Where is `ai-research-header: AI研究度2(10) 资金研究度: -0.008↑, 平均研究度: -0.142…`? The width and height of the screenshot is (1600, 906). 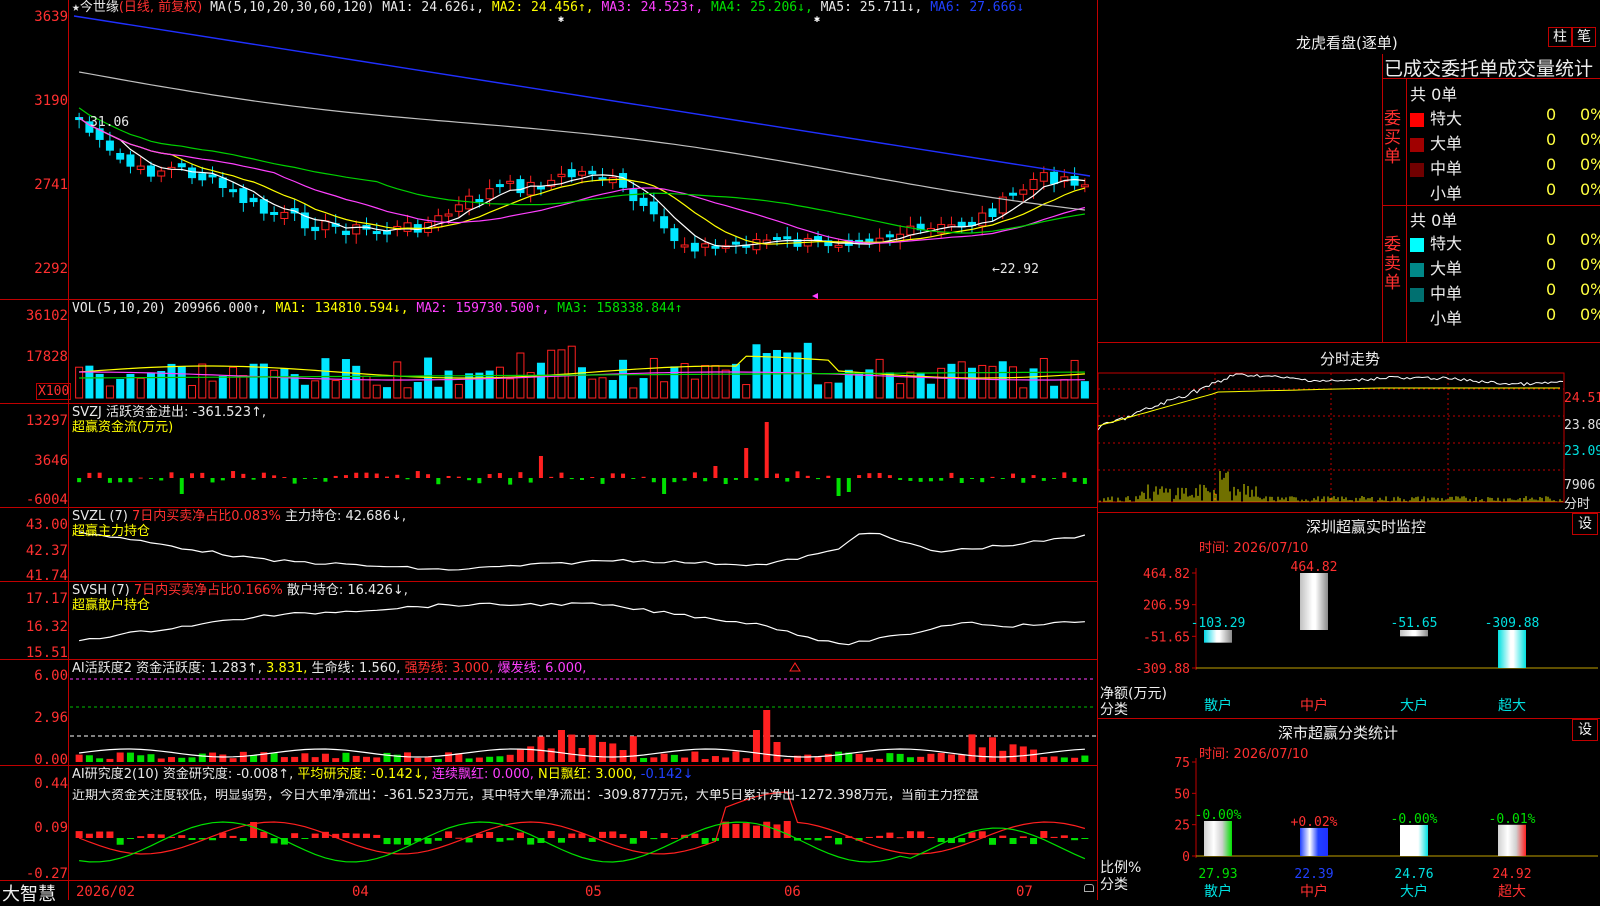
ai-research-header: AI研究度2(10) 资金研究度: -0.008↑, 平均研究度: -0.142… is located at coordinates (383, 774).